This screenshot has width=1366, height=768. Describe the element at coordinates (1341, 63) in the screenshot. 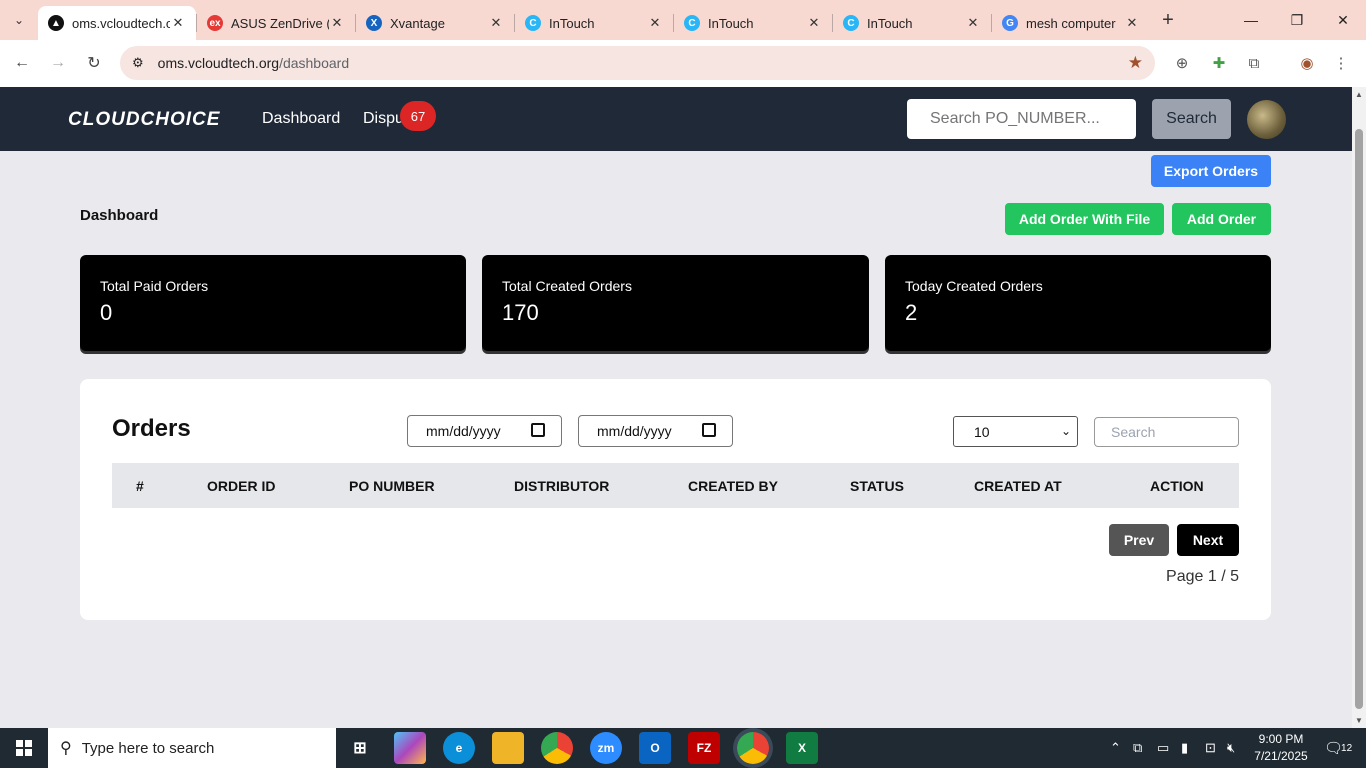

I see `browser-menu-icon: ⋮` at that location.